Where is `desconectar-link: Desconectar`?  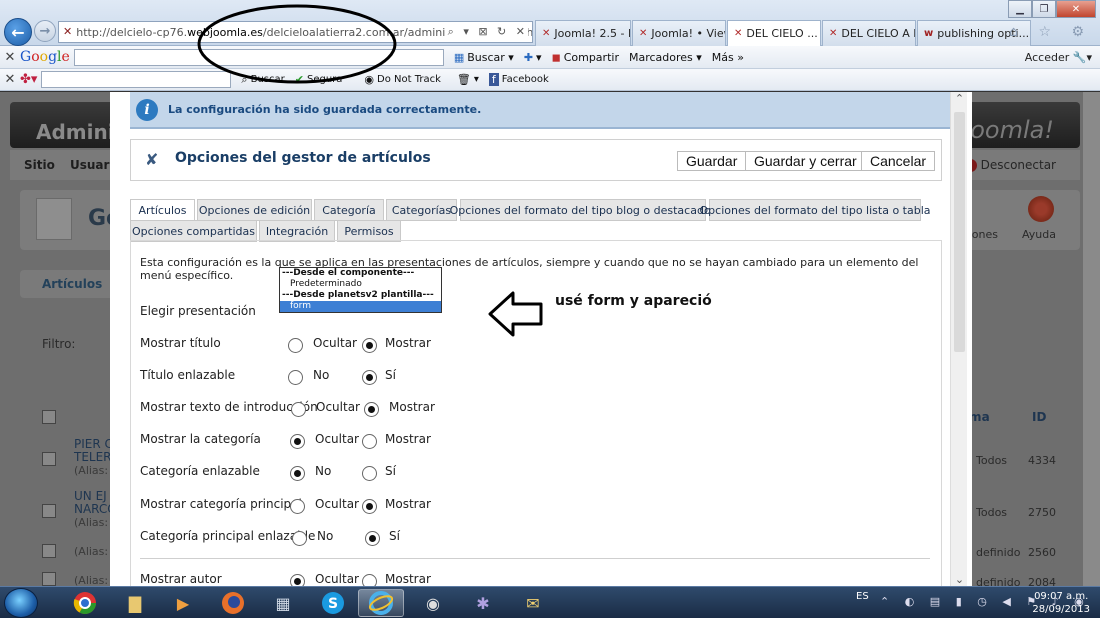
desconectar-link: Desconectar is located at coordinates (1009, 165).